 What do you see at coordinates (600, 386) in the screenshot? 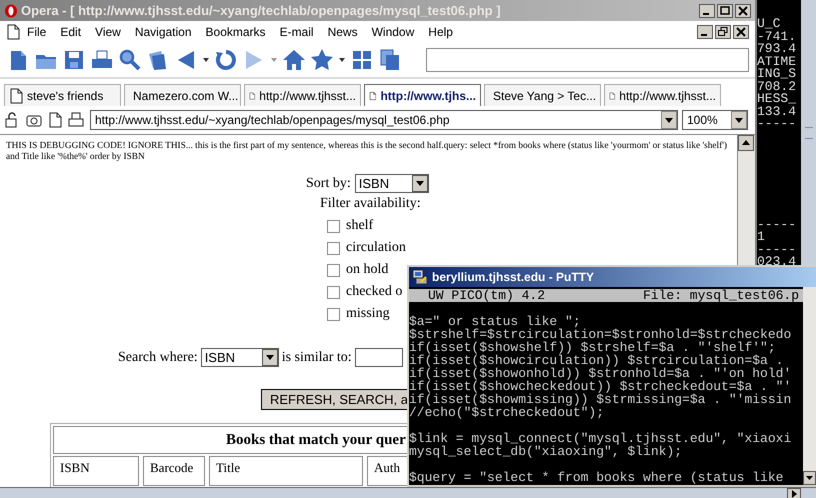
I see `code-line: if(isset($showcheckedout)) $strcheckedout=$a . "'` at bounding box center [600, 386].